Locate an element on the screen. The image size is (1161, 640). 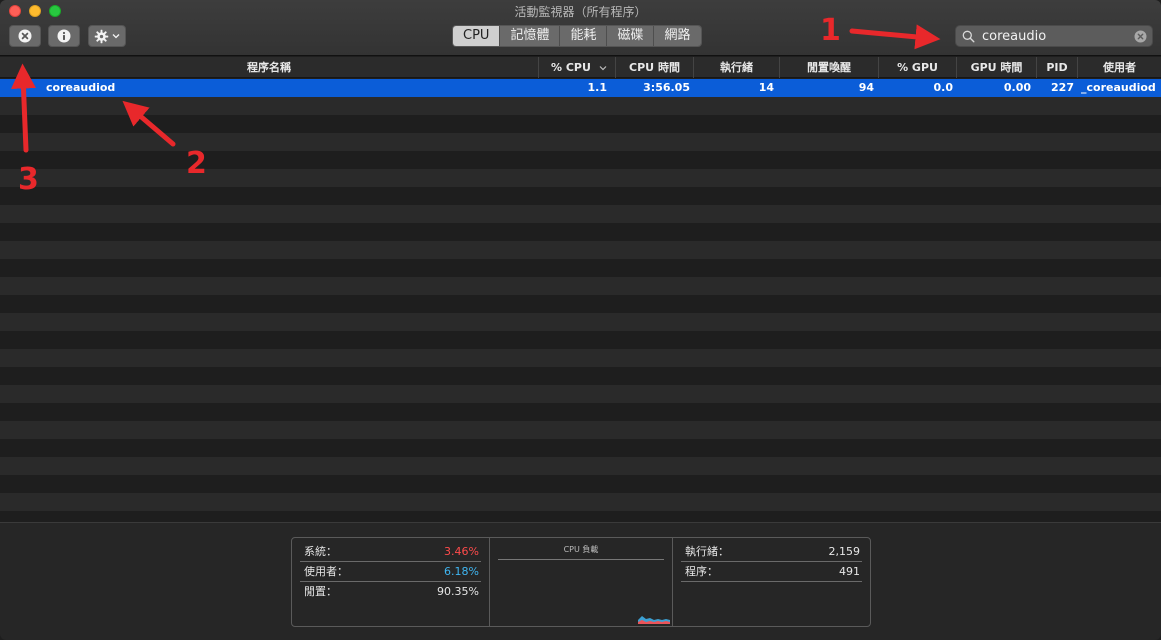
column-gpu-percent: % GPU is located at coordinates (917, 67).